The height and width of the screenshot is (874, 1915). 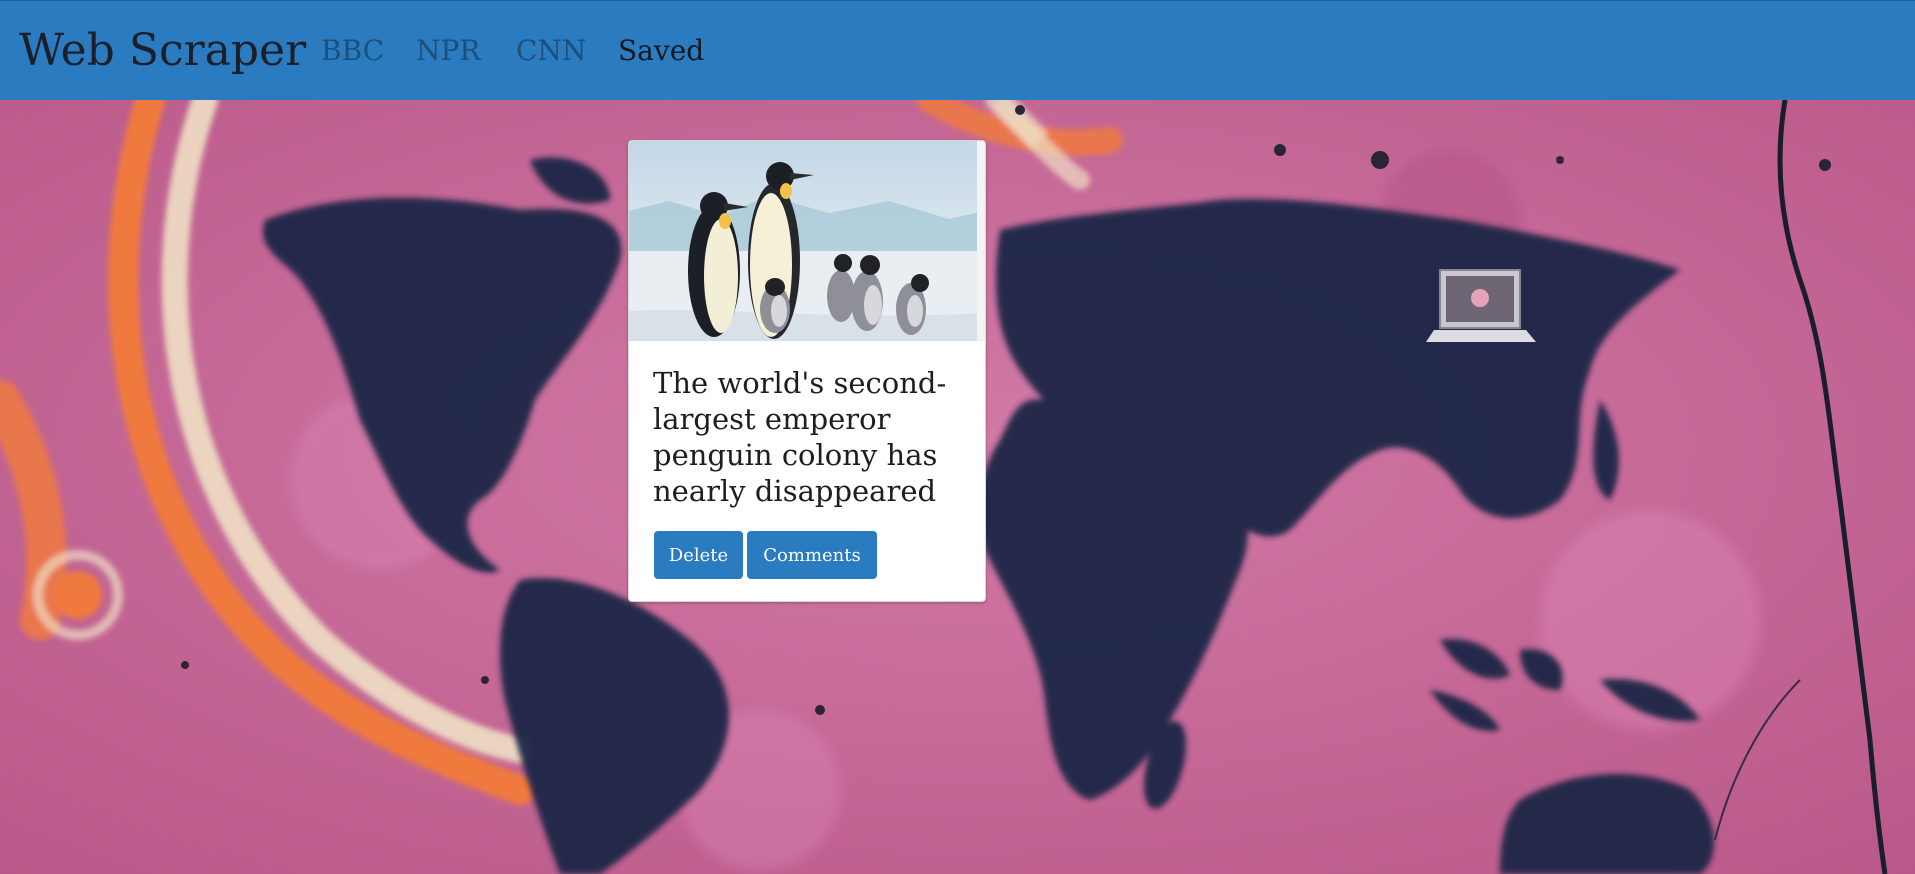 I want to click on top-navbar: Web Scraper BBC NPR CNN Saved, so click(x=957, y=50).